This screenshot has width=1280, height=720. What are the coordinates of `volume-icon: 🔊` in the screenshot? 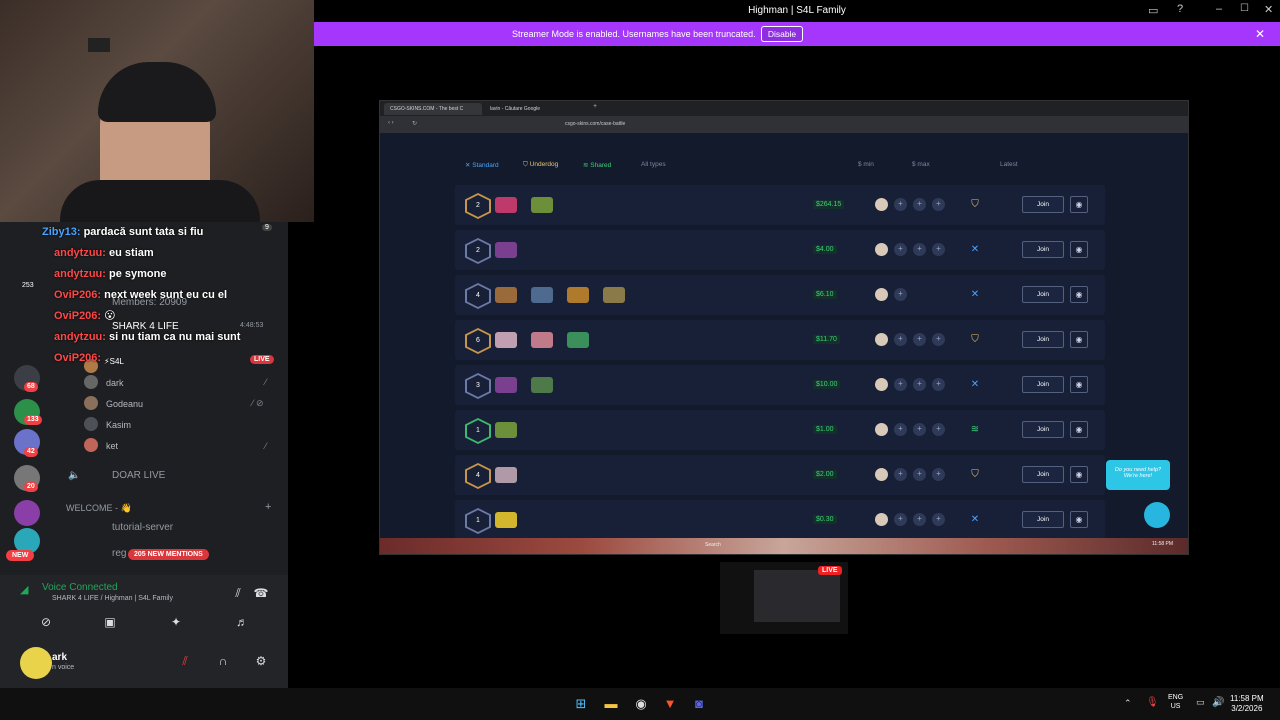 It's located at (1218, 702).